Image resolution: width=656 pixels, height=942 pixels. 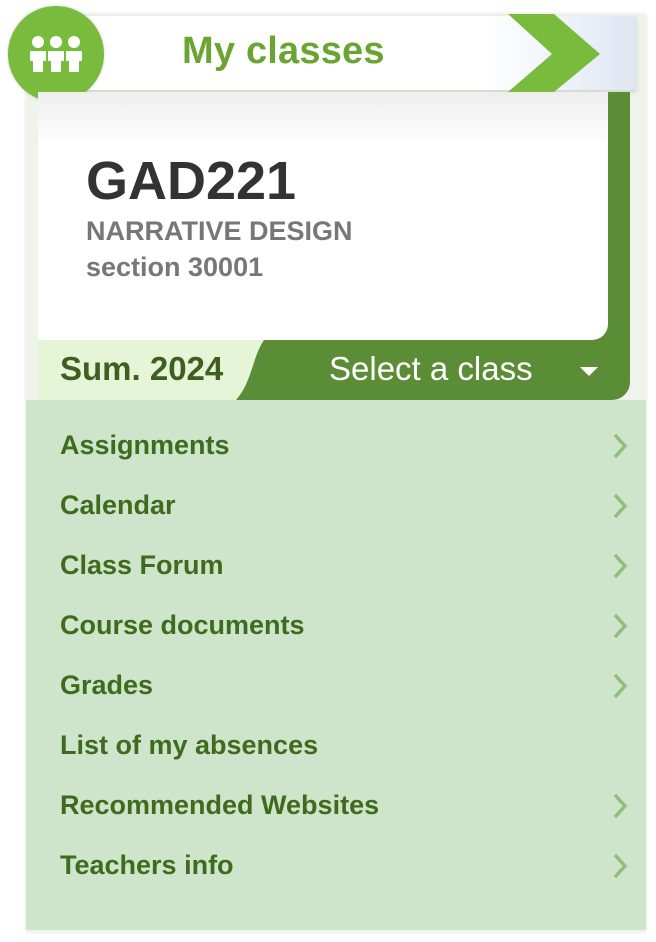 What do you see at coordinates (431, 368) in the screenshot?
I see `select-class-label: Select a class` at bounding box center [431, 368].